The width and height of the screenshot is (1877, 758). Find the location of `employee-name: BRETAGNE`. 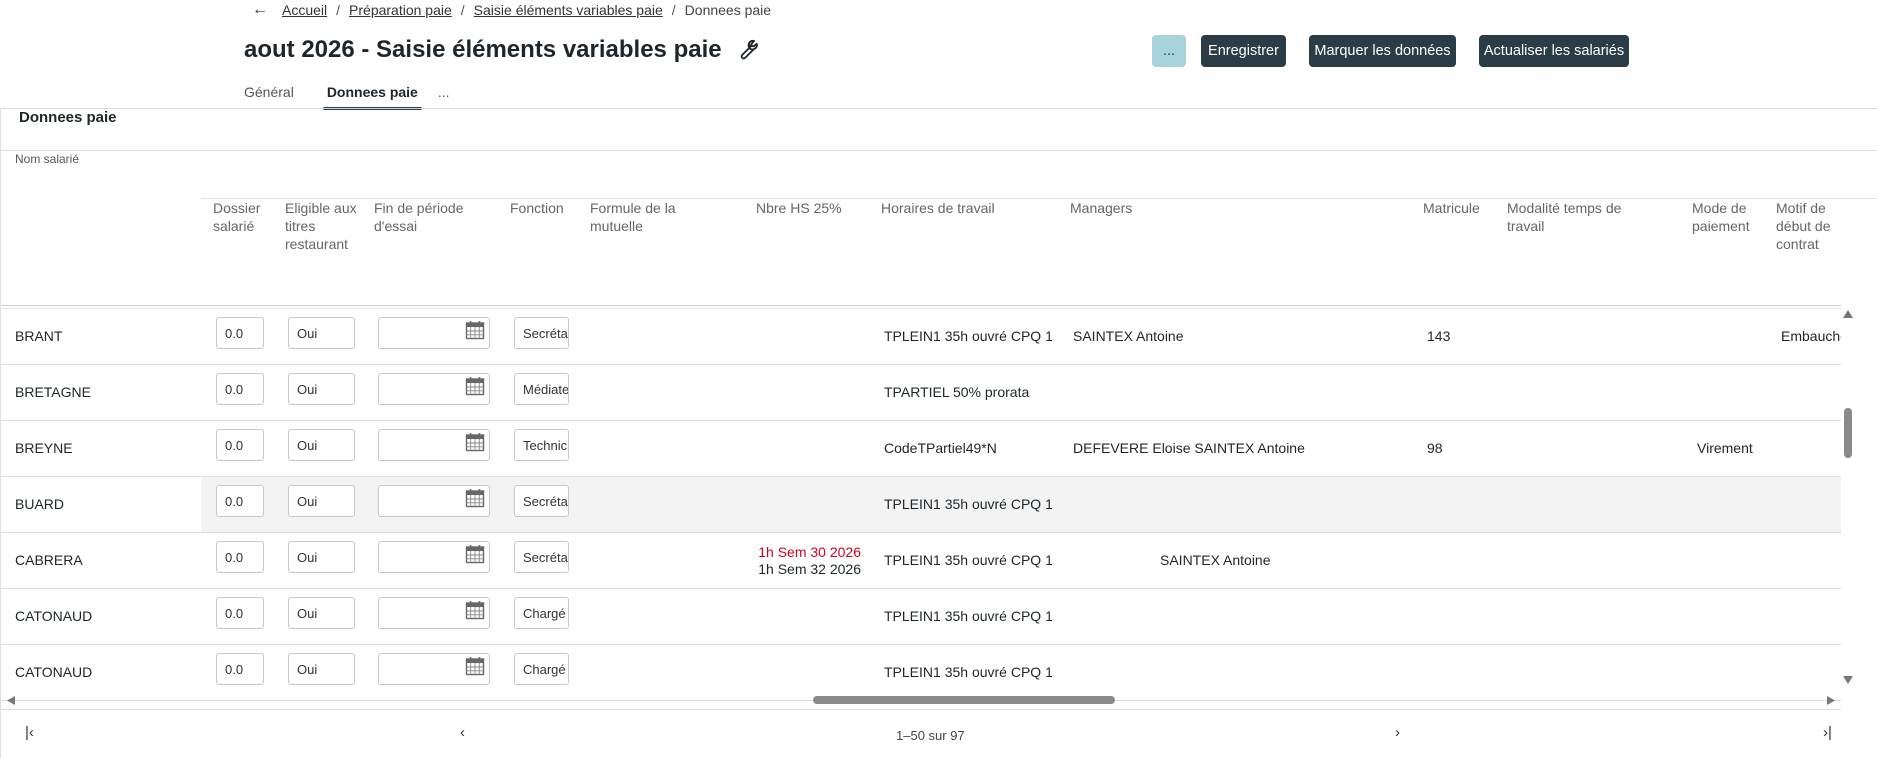

employee-name: BRETAGNE is located at coordinates (53, 392).